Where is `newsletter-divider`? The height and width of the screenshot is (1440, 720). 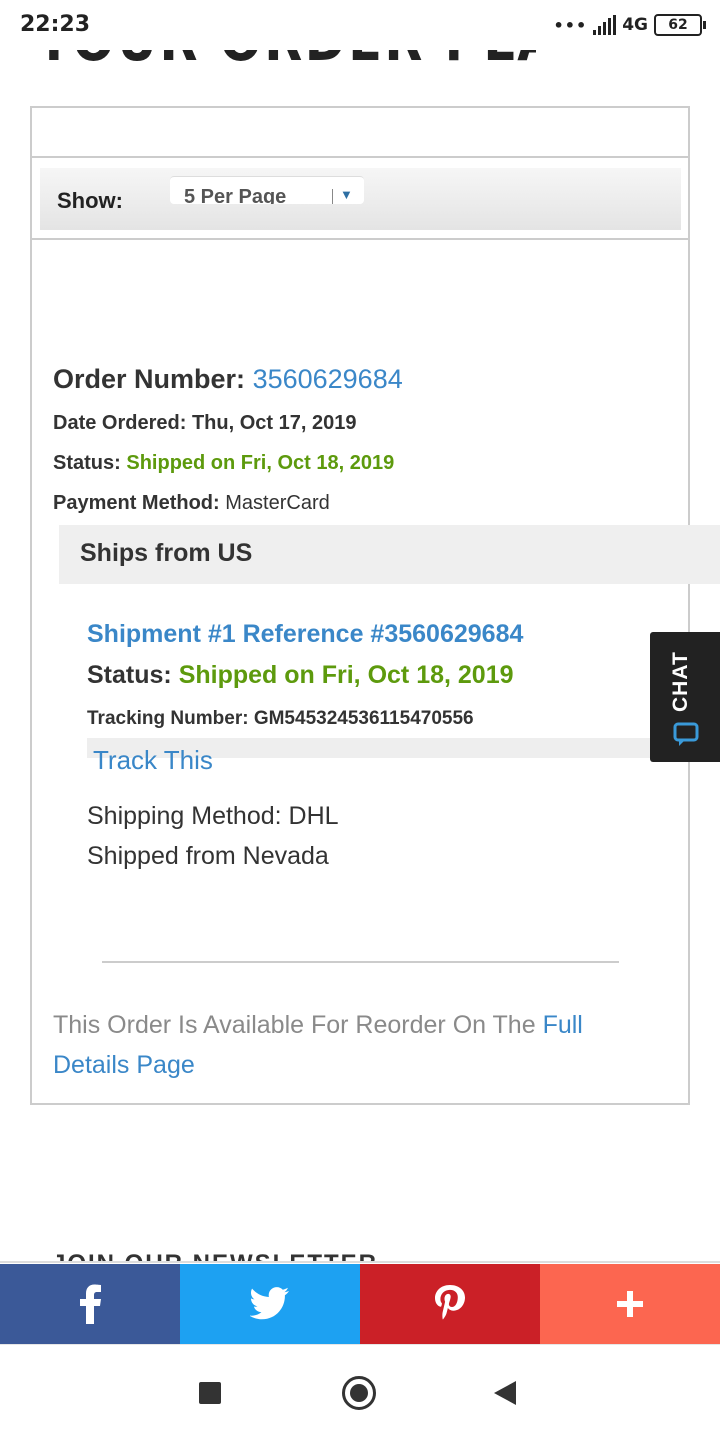 newsletter-divider is located at coordinates (360, 1262).